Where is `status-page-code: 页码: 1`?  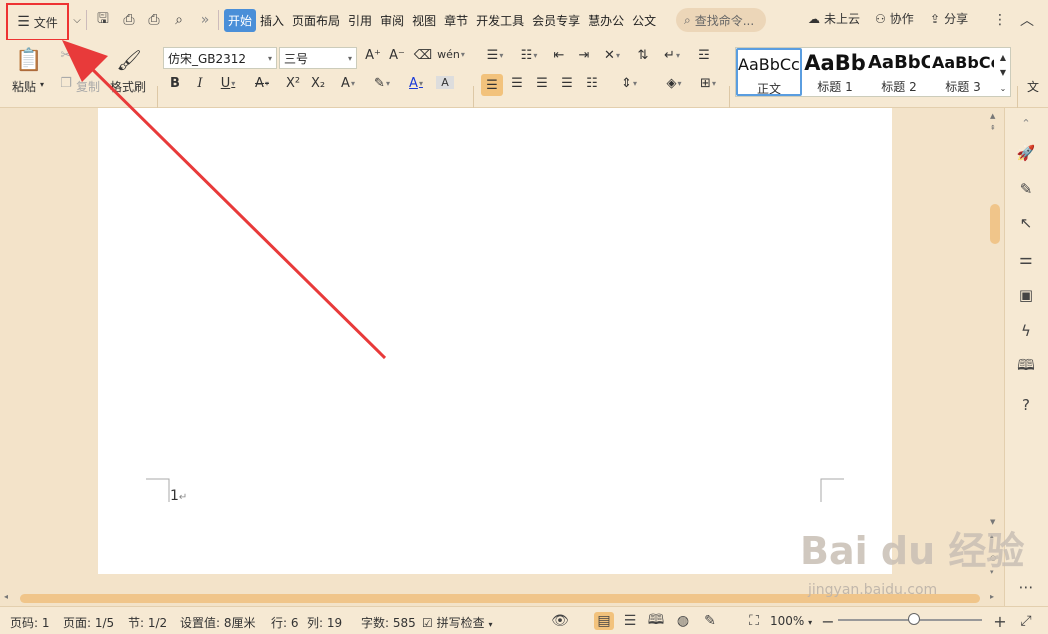 status-page-code: 页码: 1 is located at coordinates (30, 622).